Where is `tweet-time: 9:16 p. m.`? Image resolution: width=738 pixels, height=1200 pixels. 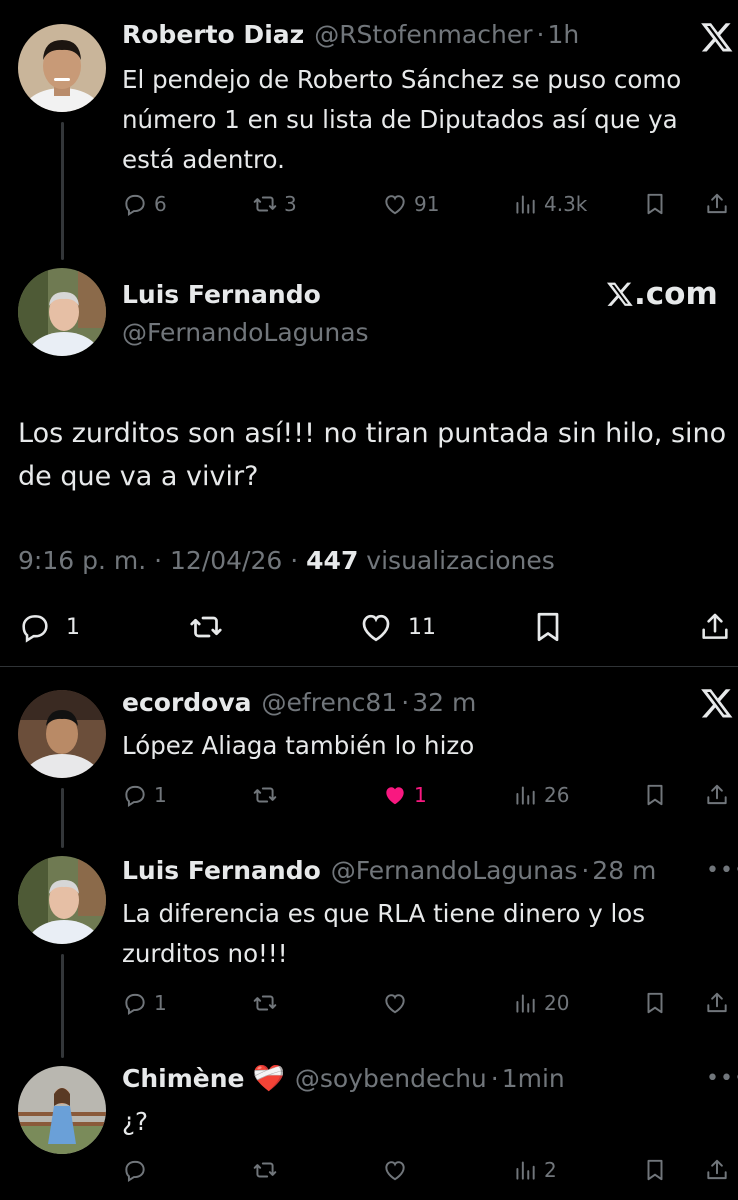 tweet-time: 9:16 p. m. is located at coordinates (82, 560).